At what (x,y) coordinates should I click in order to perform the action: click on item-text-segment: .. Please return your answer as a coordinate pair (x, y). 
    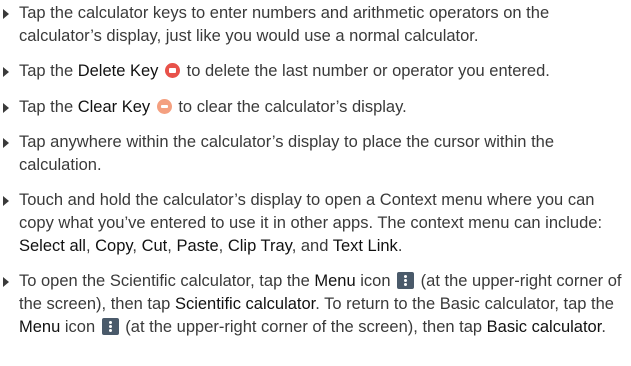
    Looking at the image, I should click on (603, 327).